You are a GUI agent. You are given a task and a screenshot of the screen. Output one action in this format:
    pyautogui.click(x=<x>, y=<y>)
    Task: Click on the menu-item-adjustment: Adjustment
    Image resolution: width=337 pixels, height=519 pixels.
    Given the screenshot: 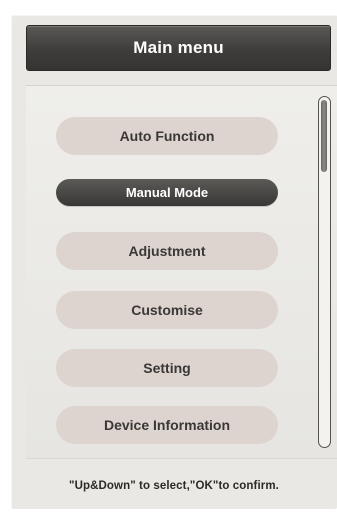 What is the action you would take?
    pyautogui.click(x=167, y=251)
    